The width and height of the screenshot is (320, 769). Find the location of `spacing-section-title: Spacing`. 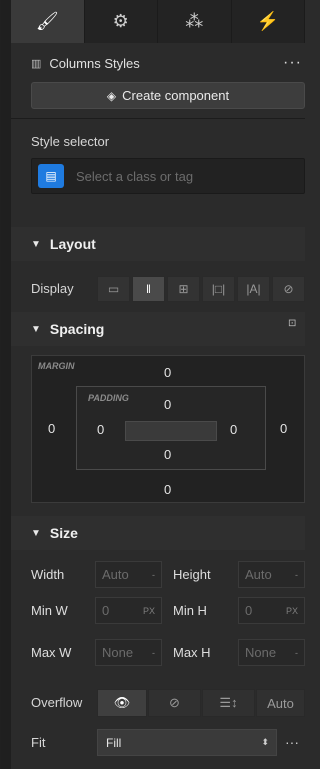

spacing-section-title: Spacing is located at coordinates (77, 329).